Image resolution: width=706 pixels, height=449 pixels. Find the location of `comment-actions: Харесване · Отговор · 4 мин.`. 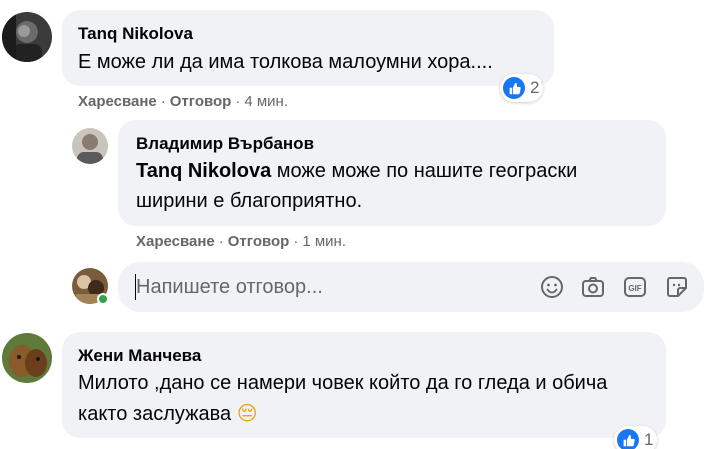

comment-actions: Харесване · Отговор · 4 мин. is located at coordinates (183, 101).